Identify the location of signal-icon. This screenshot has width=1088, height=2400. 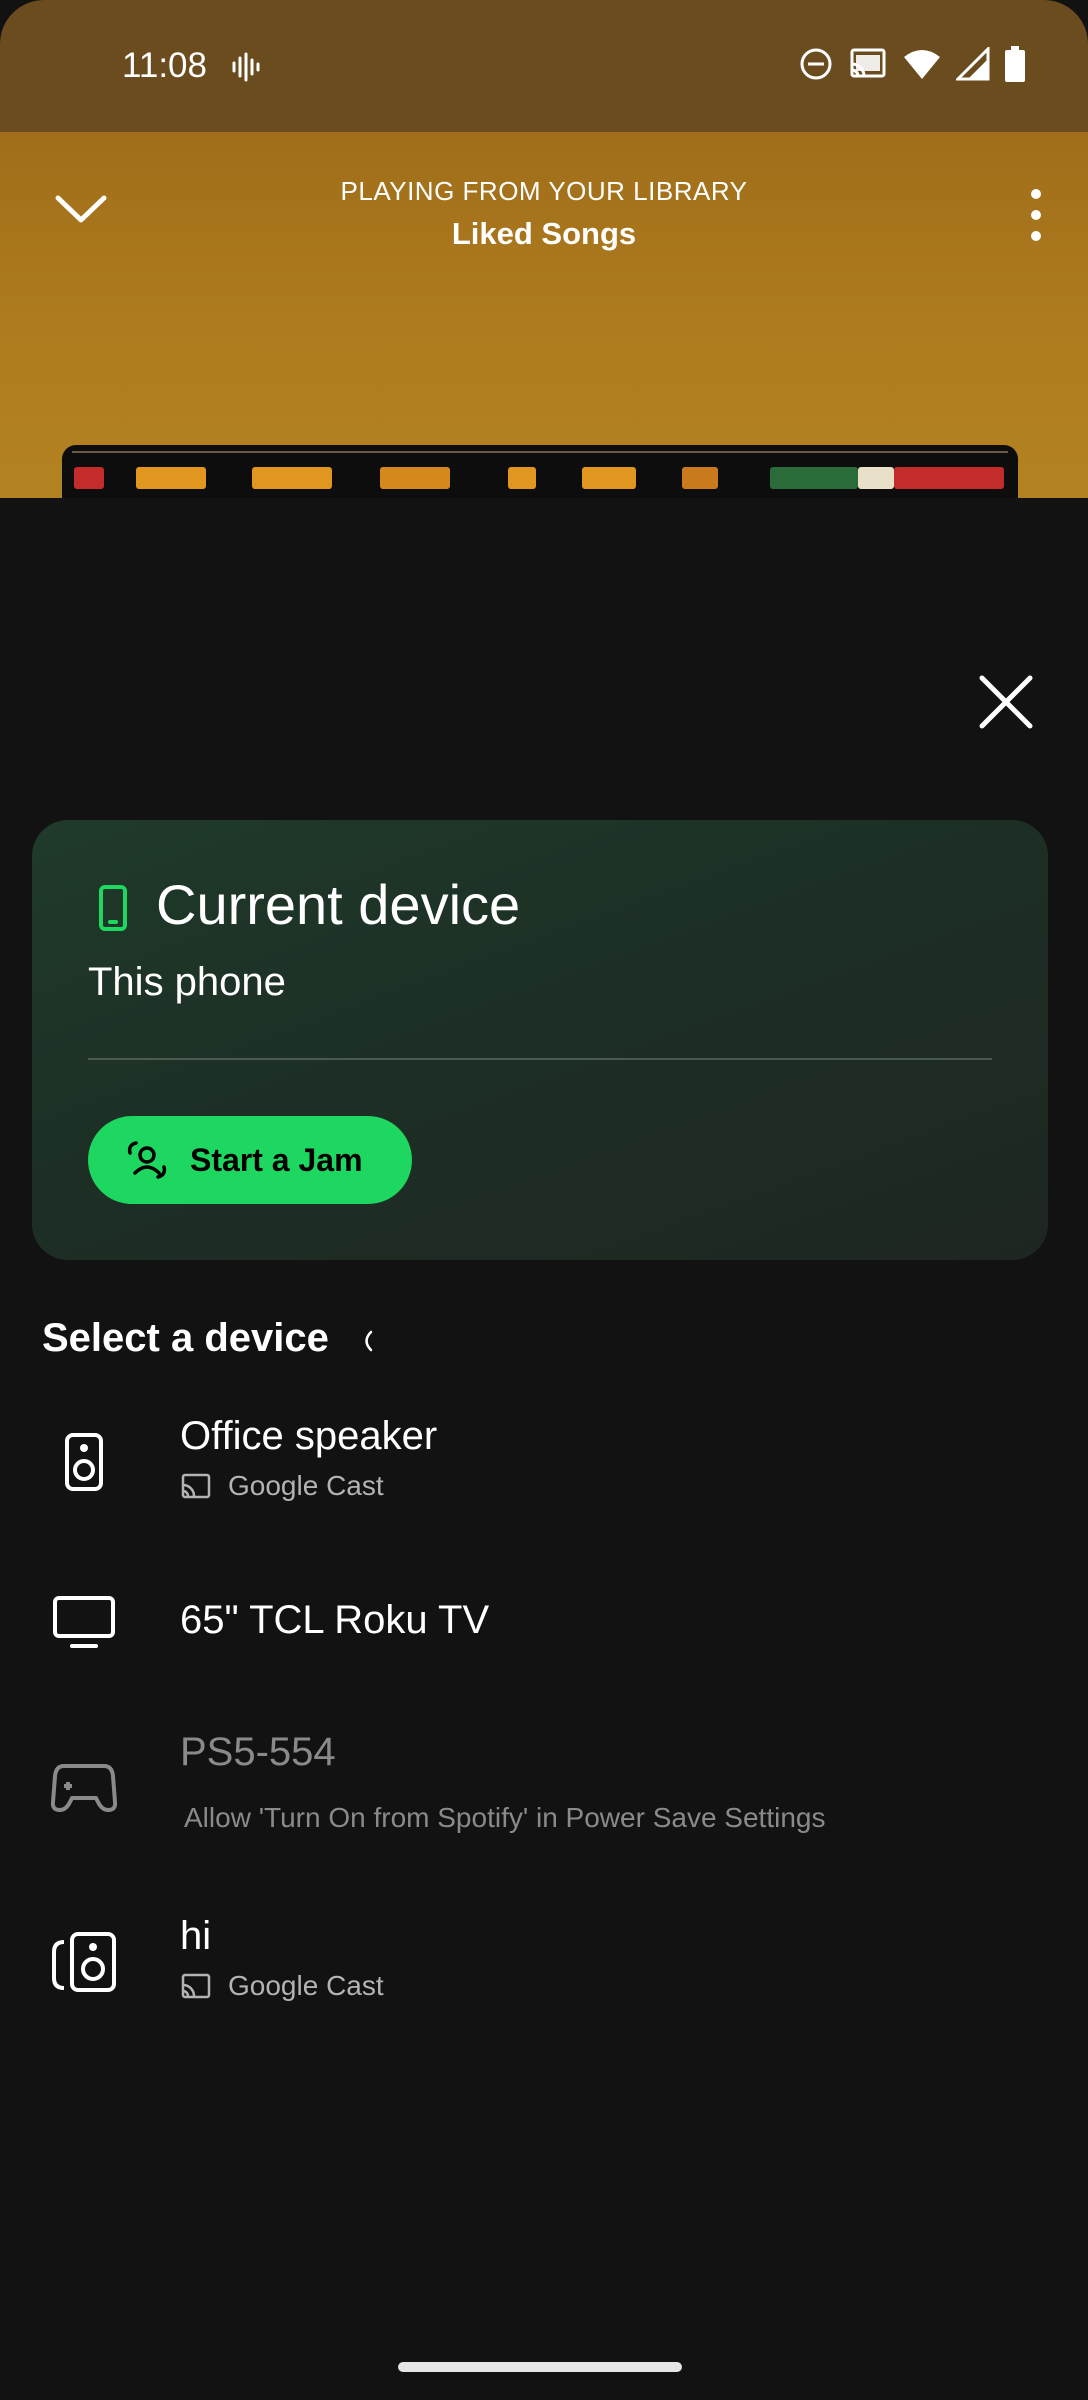
(973, 64).